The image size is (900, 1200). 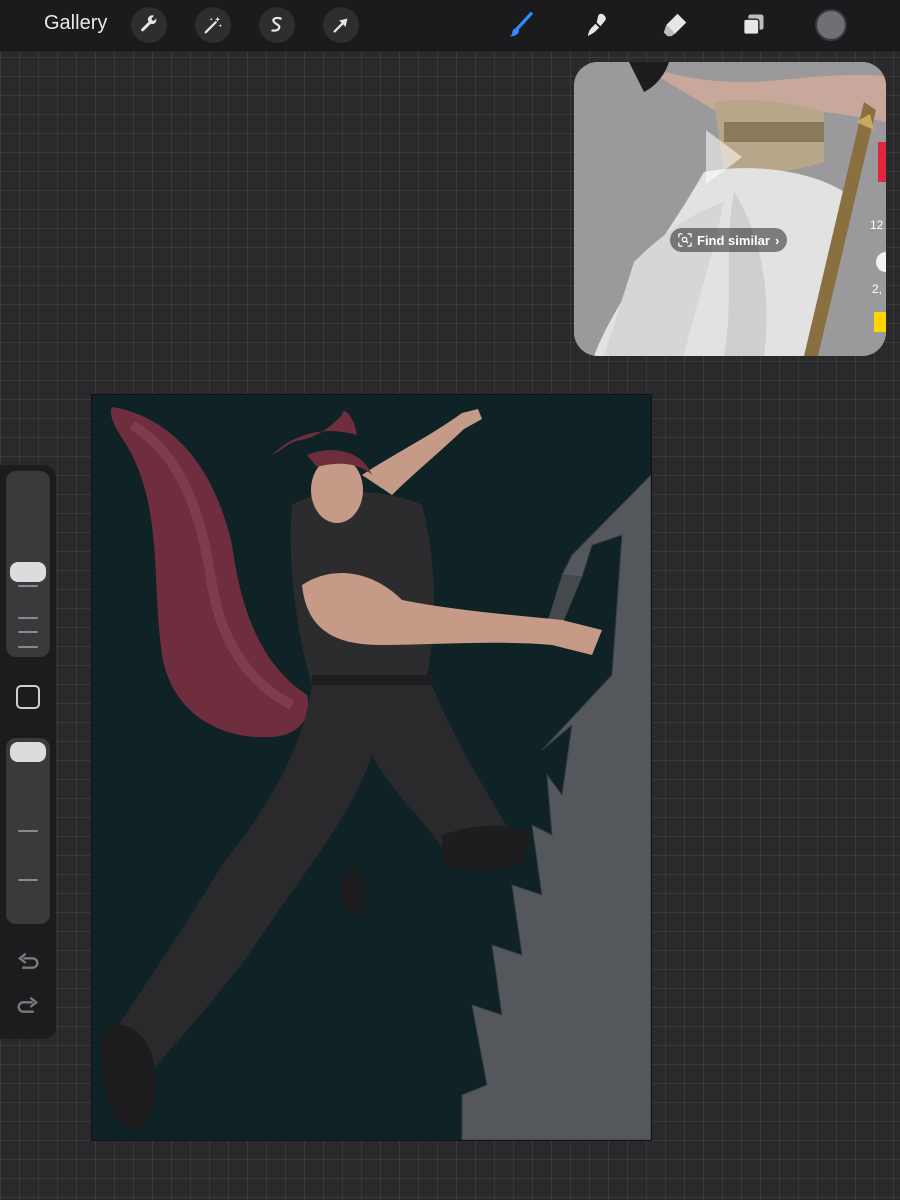 What do you see at coordinates (753, 25) in the screenshot?
I see `layers-icon` at bounding box center [753, 25].